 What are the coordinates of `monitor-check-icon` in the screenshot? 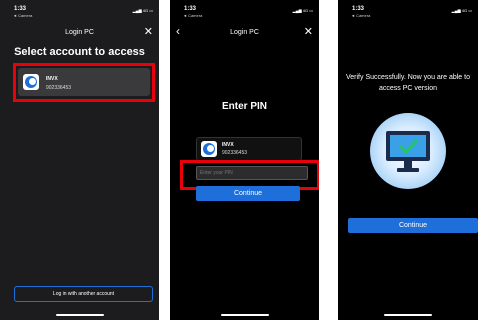 It's located at (408, 151).